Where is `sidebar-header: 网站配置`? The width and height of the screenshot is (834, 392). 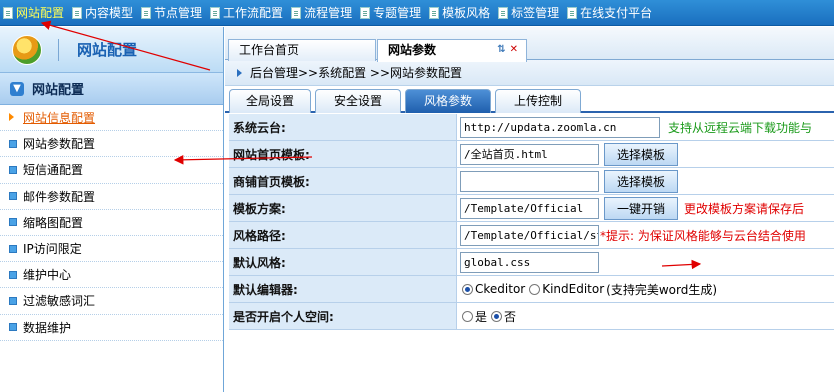 sidebar-header: 网站配置 is located at coordinates (111, 50).